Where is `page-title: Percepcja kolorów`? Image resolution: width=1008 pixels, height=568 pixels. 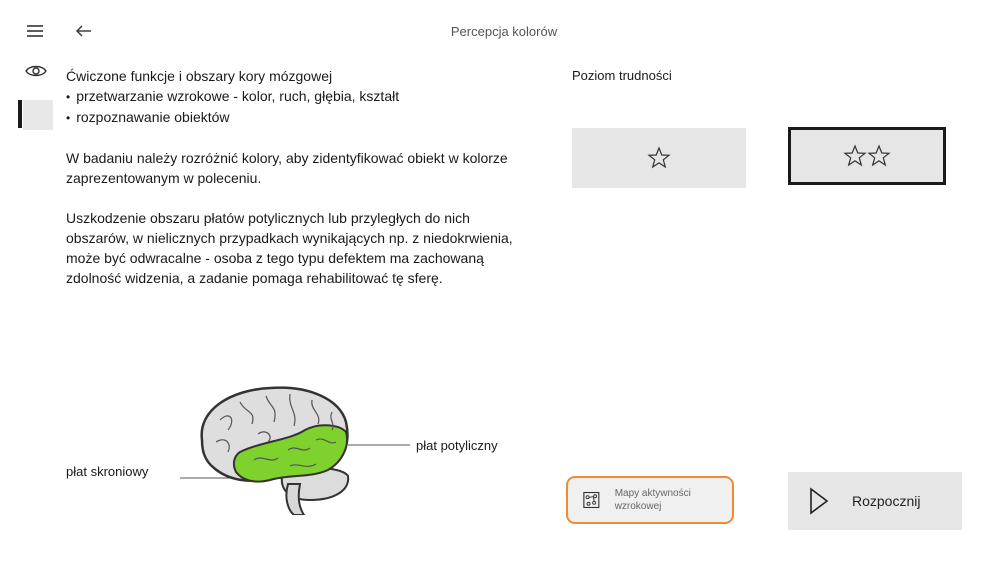
page-title: Percepcja kolorów is located at coordinates (504, 31).